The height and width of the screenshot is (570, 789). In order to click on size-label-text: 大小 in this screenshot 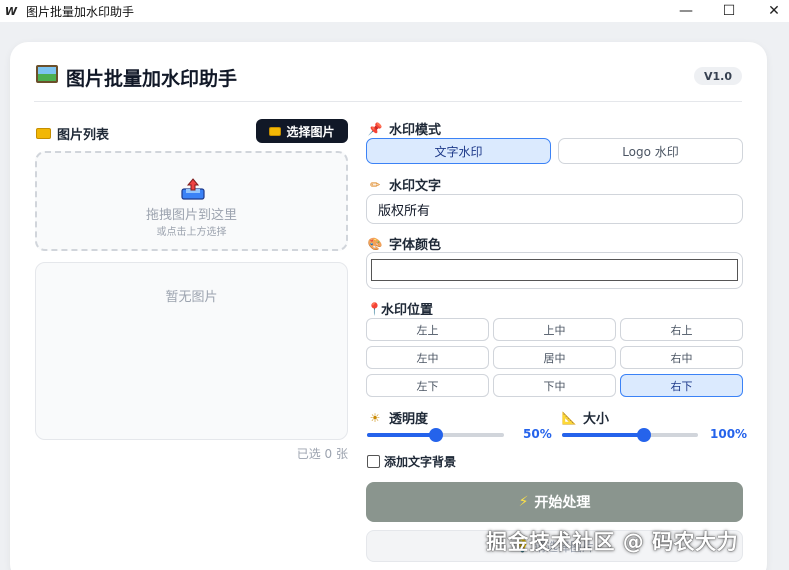, I will do `click(596, 419)`.